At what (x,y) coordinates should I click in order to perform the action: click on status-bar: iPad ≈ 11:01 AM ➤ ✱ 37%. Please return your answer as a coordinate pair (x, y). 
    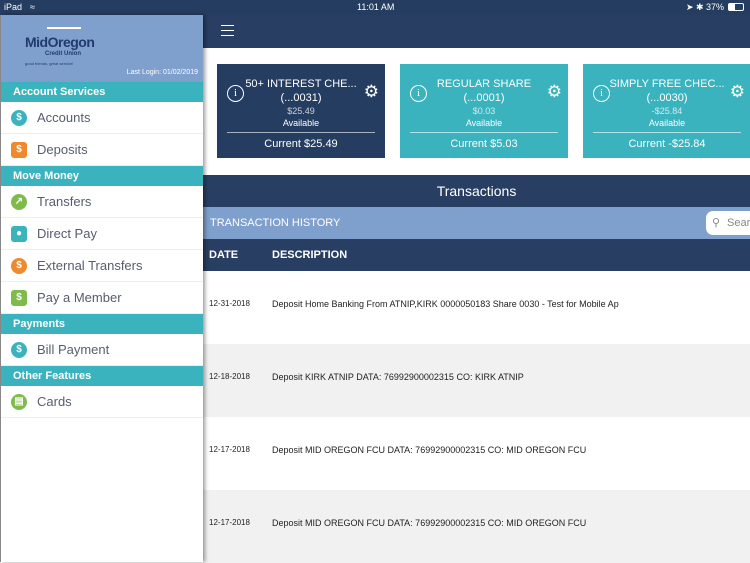
    Looking at the image, I should click on (375, 7).